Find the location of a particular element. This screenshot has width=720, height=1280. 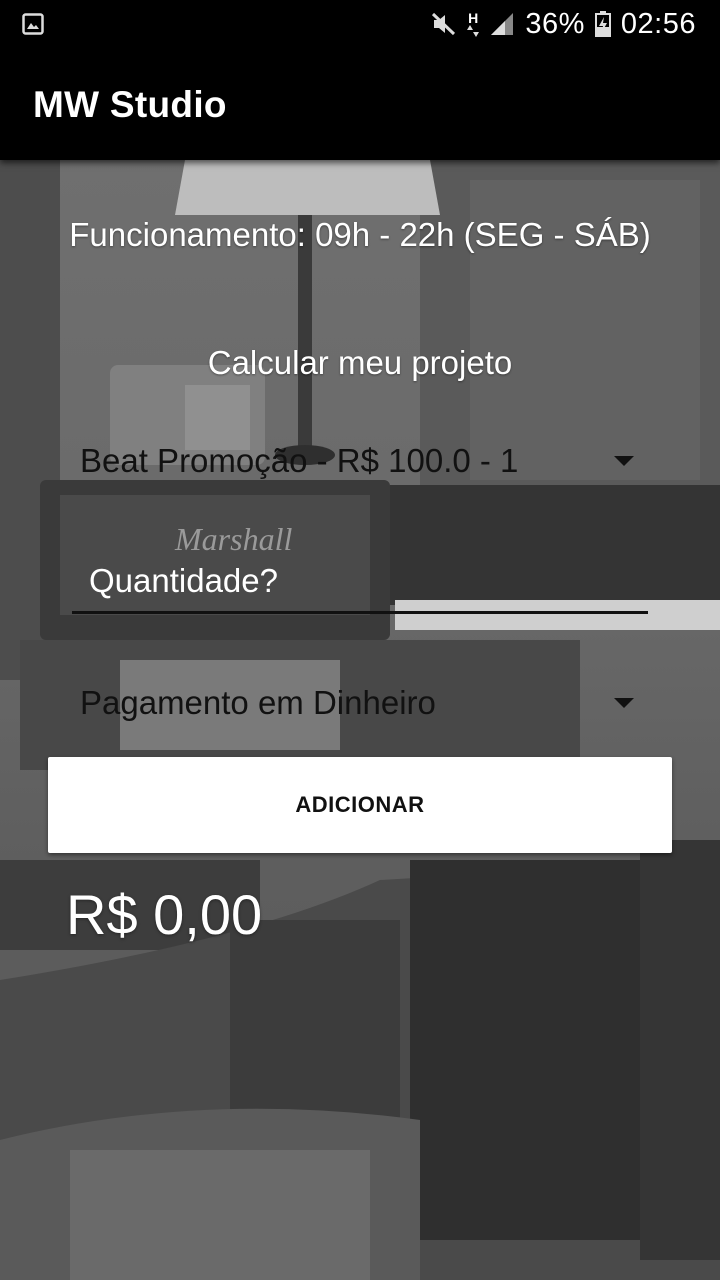

quantity-field is located at coordinates (360, 583).